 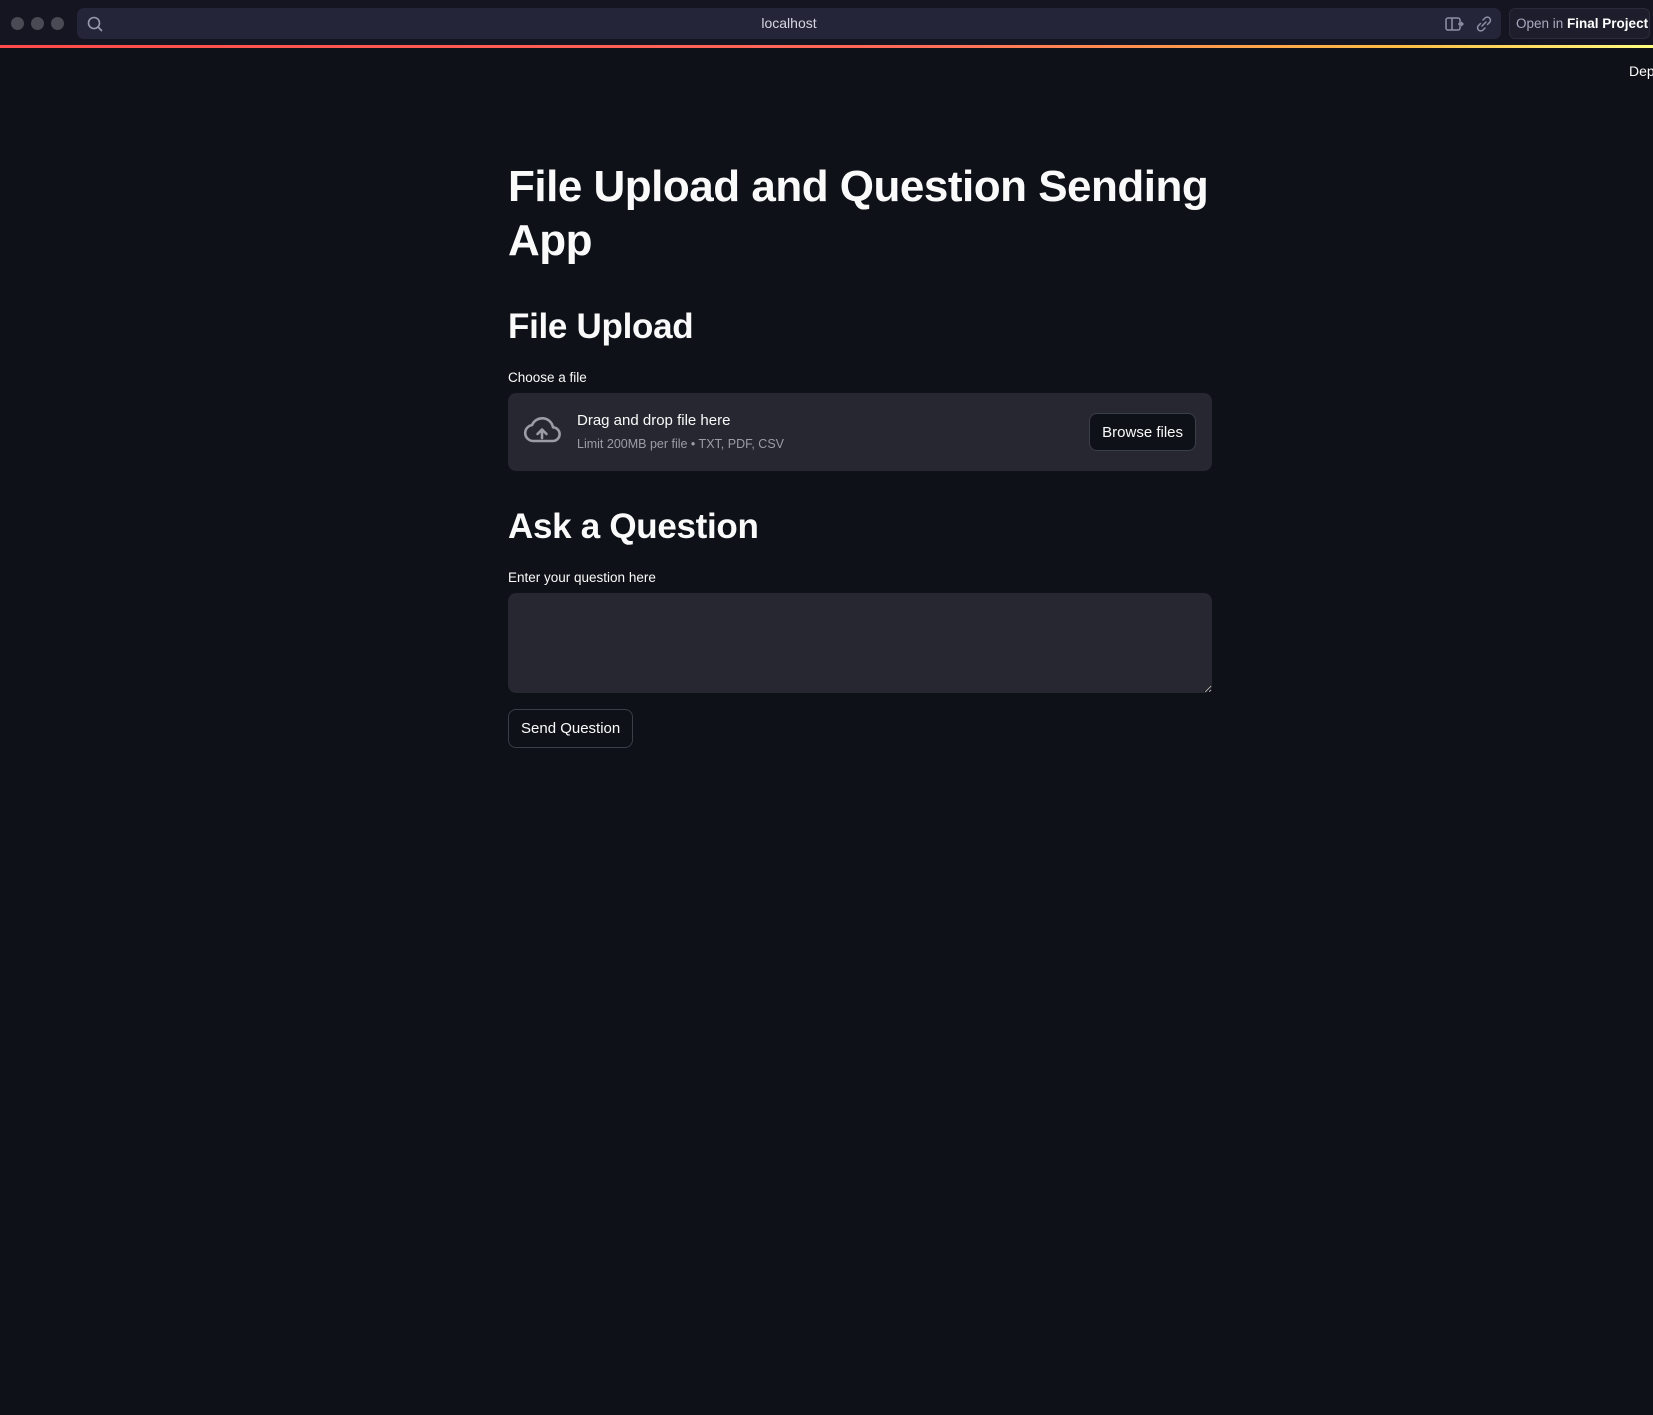 What do you see at coordinates (860, 643) in the screenshot?
I see `question-textarea` at bounding box center [860, 643].